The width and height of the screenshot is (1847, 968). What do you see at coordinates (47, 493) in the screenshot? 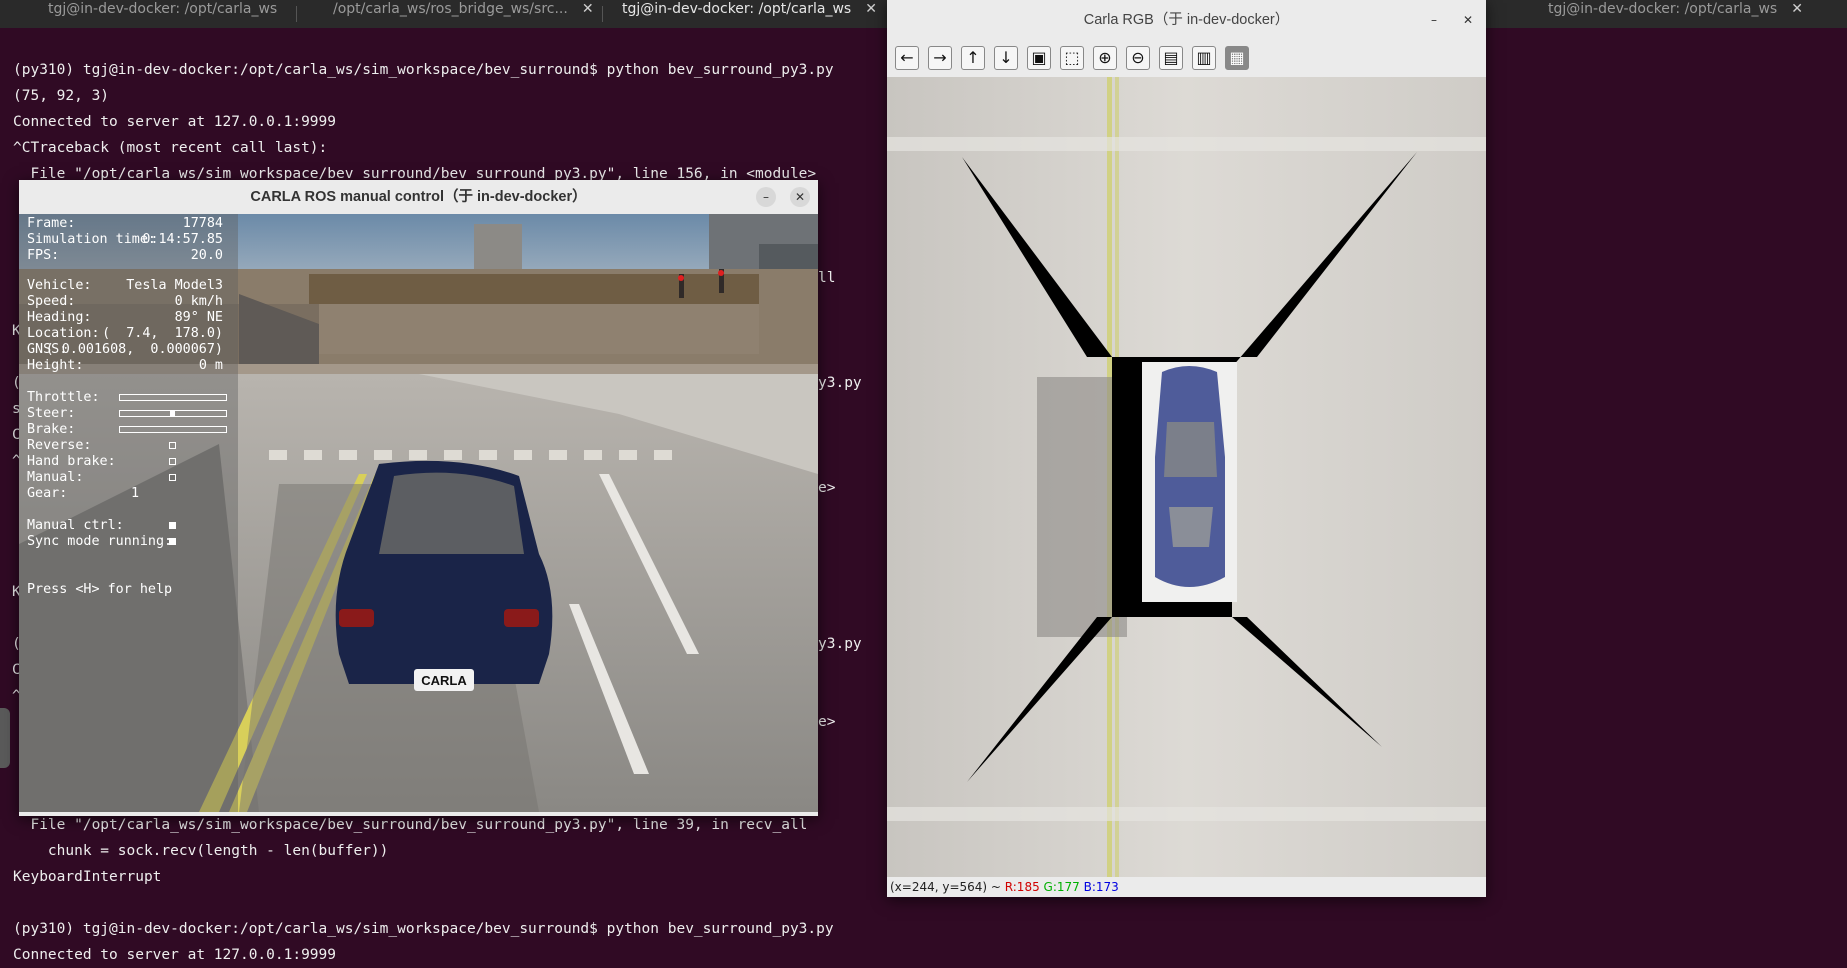
I see `gear-label: Gear:` at bounding box center [47, 493].